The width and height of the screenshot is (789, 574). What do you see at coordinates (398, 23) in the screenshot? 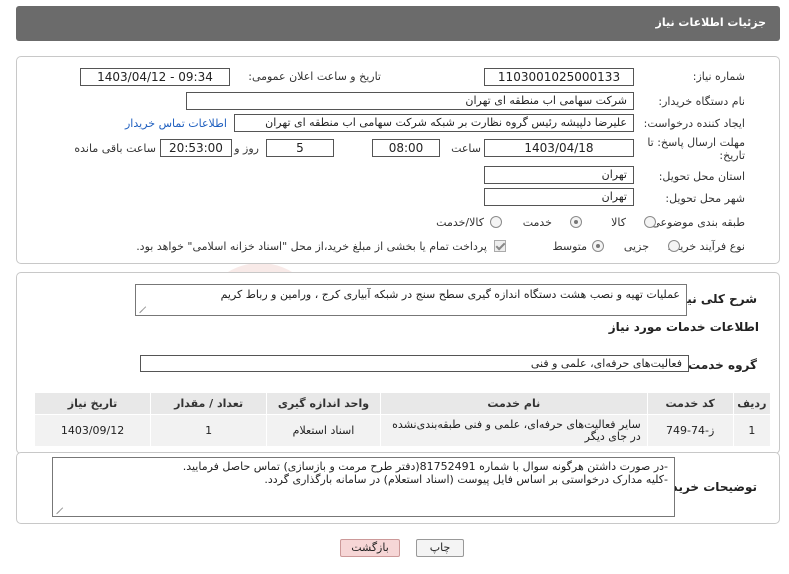
I see `page-header: جزئیات اطلاعات نیاز` at bounding box center [398, 23].